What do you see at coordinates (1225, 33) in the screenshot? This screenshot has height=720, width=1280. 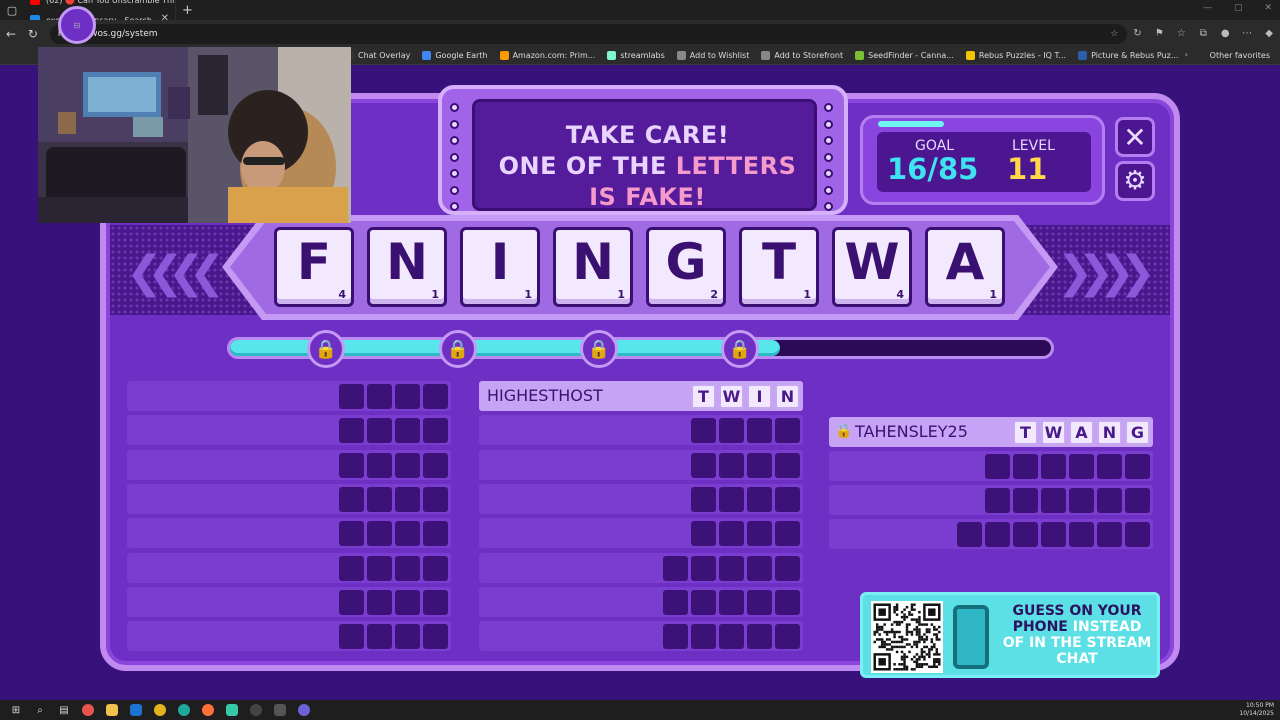 I see `profile-avatar: ●` at bounding box center [1225, 33].